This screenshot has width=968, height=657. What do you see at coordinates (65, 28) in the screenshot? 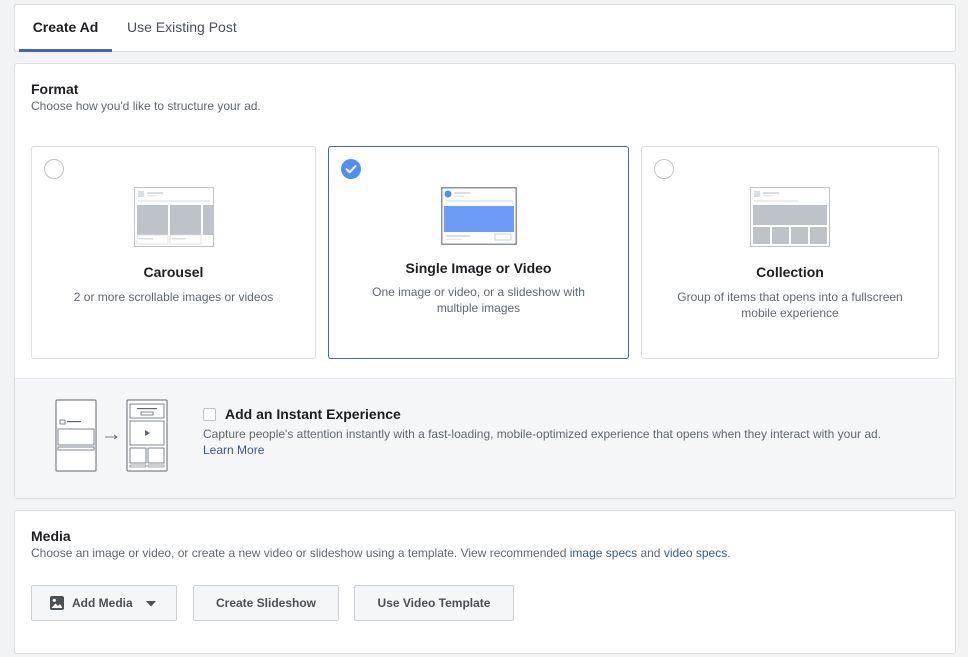
I see `tab-create-ad: Create Ad` at bounding box center [65, 28].